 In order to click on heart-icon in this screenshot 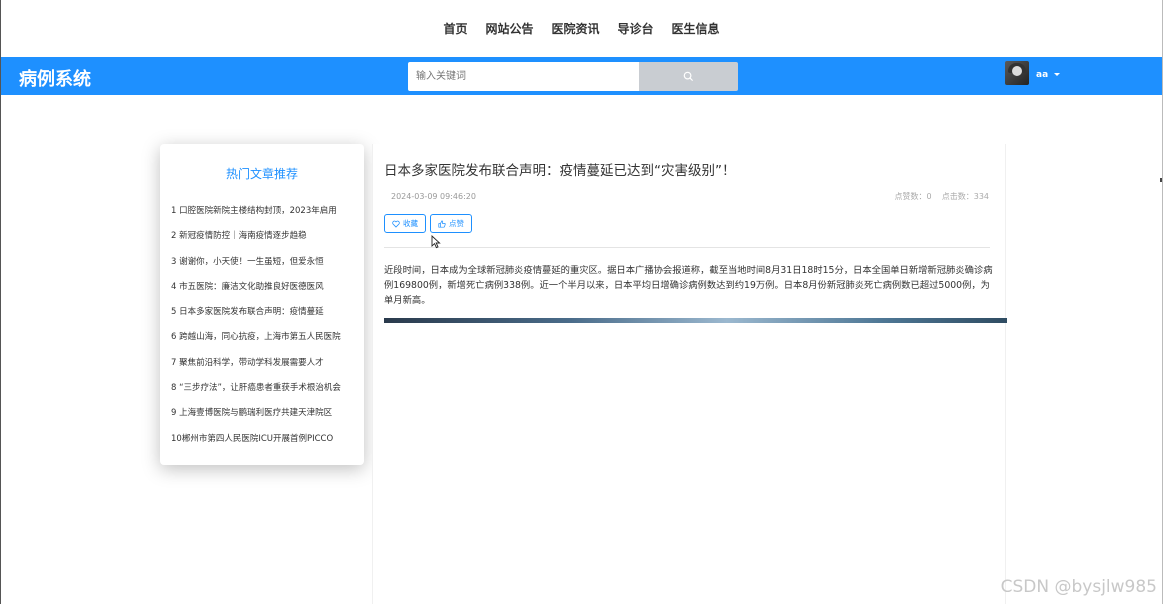, I will do `click(396, 224)`.